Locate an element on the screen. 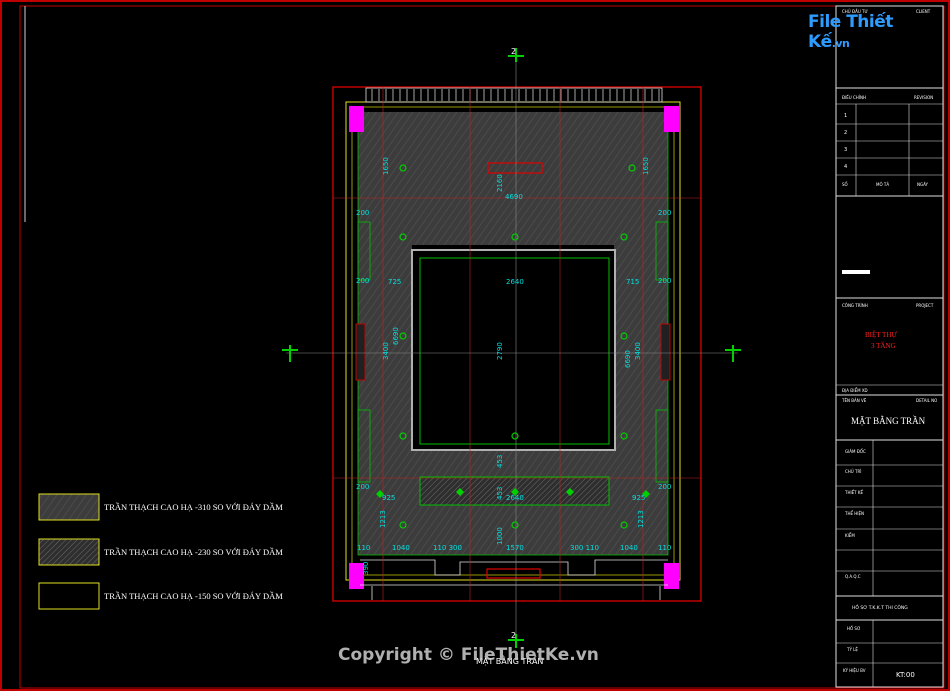 The height and width of the screenshot is (691, 950). section-marker-left is located at coordinates (290, 353).